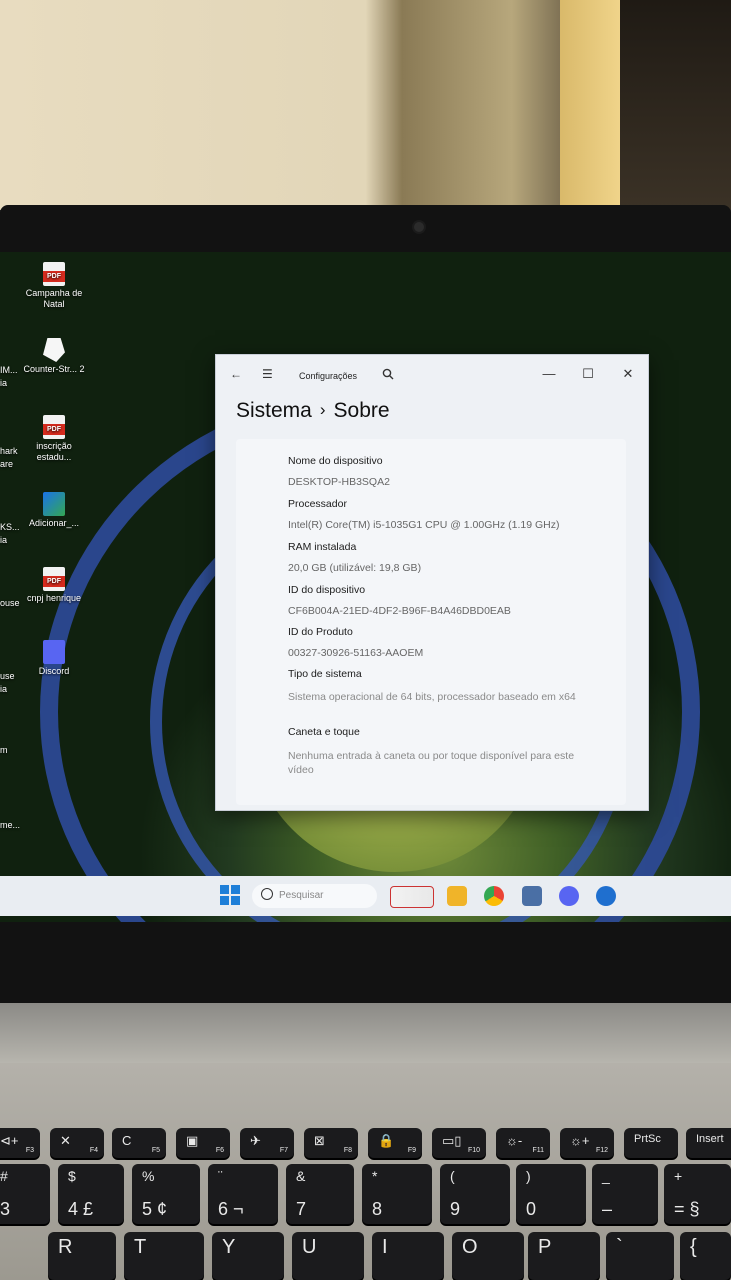 This screenshot has height=1280, width=731. What do you see at coordinates (587, 1143) in the screenshot?
I see `key-f12: ☼+ F12` at bounding box center [587, 1143].